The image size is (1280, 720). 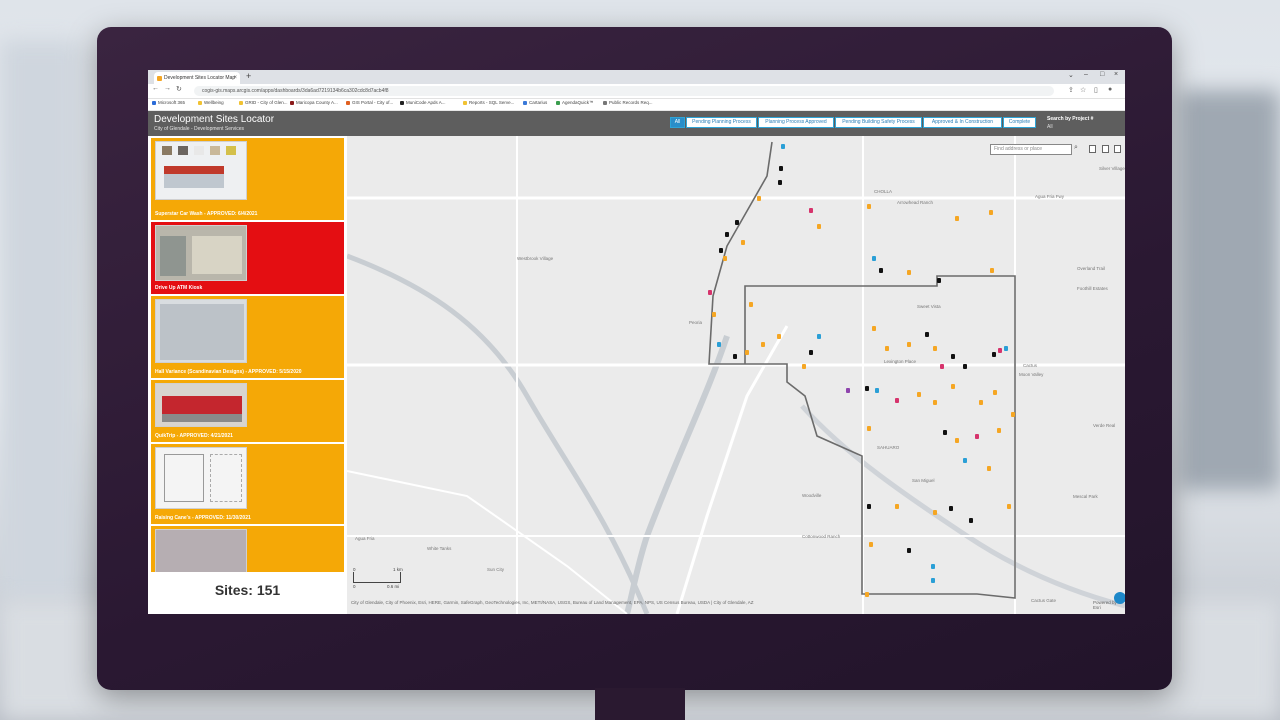 I want to click on list-item: QuikTrip - APPROVED: 4/21/2021, so click(x=247, y=411).